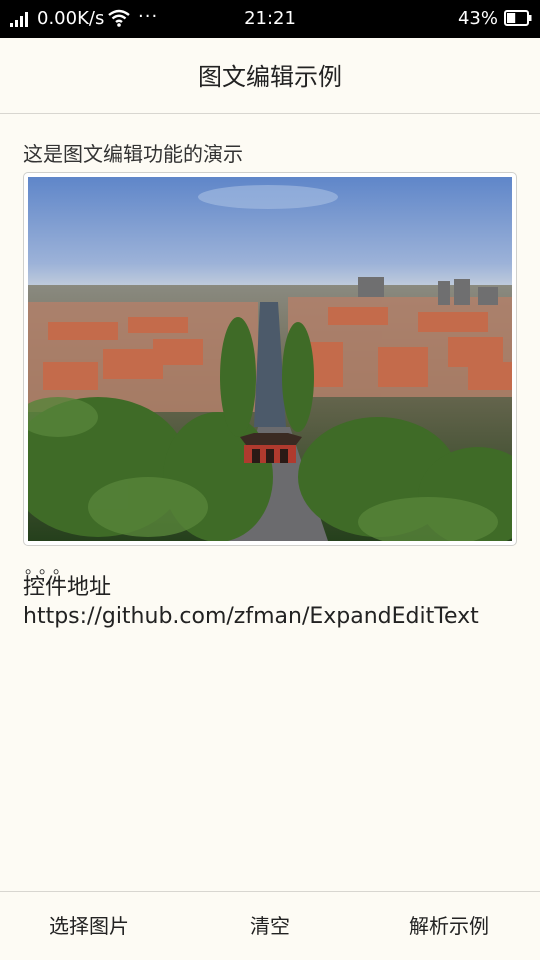 This screenshot has width=540, height=960. I want to click on page-title: 图文编辑示例, so click(270, 77).